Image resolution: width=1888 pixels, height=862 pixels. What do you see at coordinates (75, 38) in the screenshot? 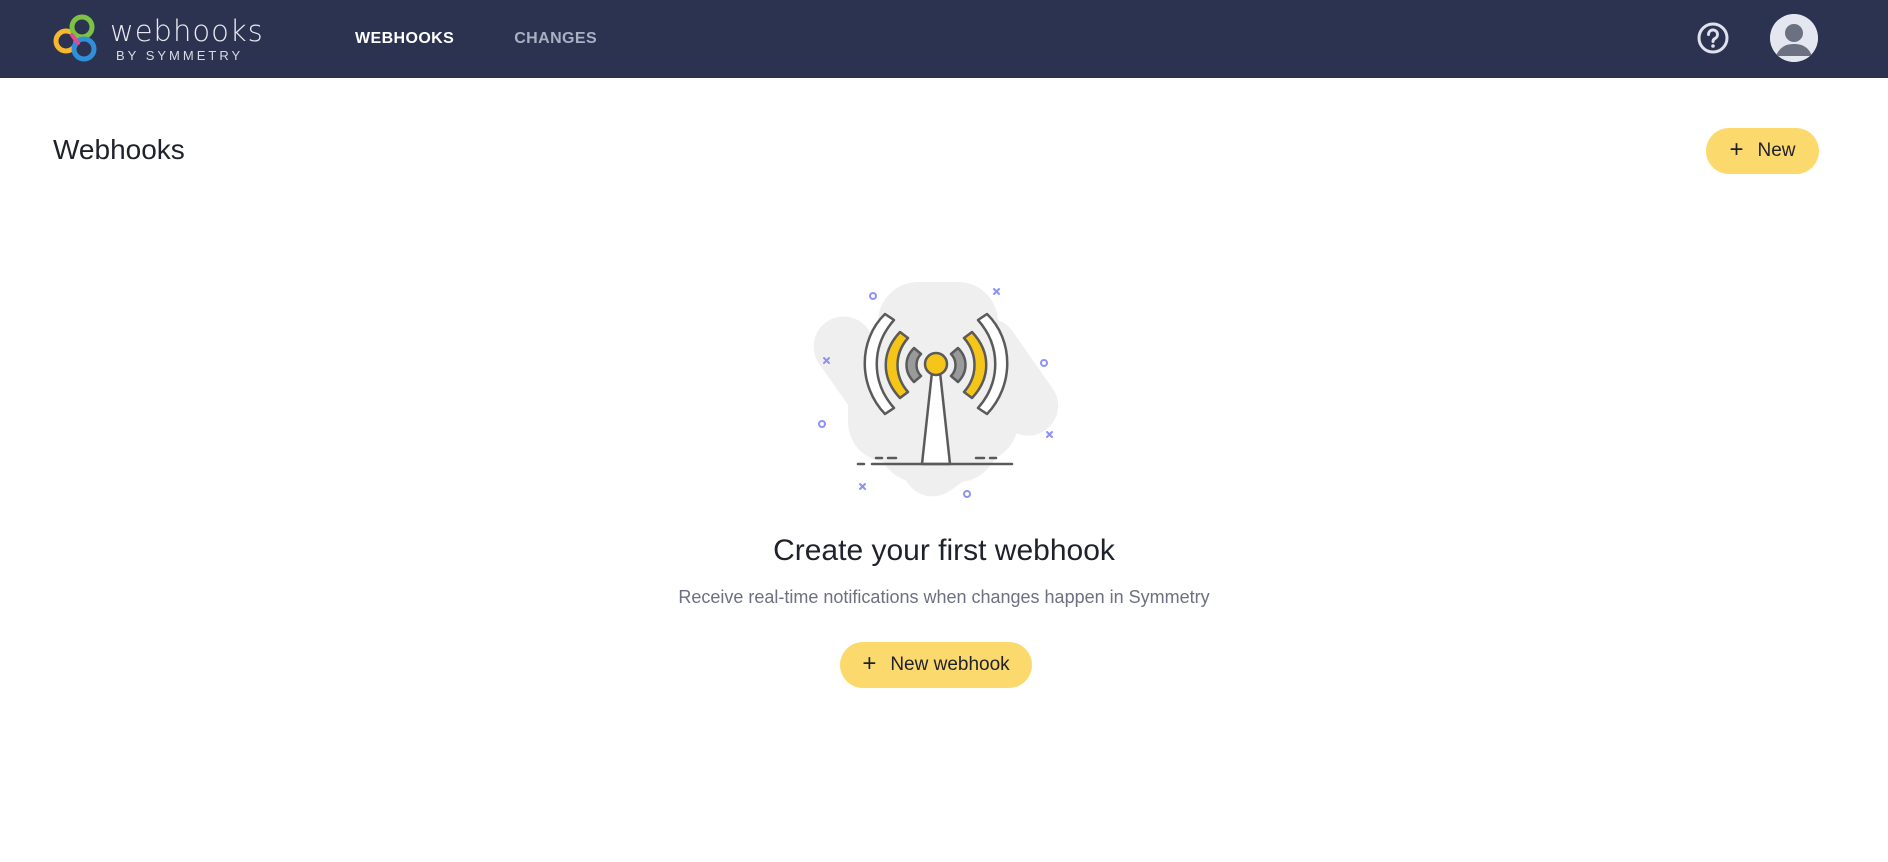
I see `webhooks-logo-icon` at bounding box center [75, 38].